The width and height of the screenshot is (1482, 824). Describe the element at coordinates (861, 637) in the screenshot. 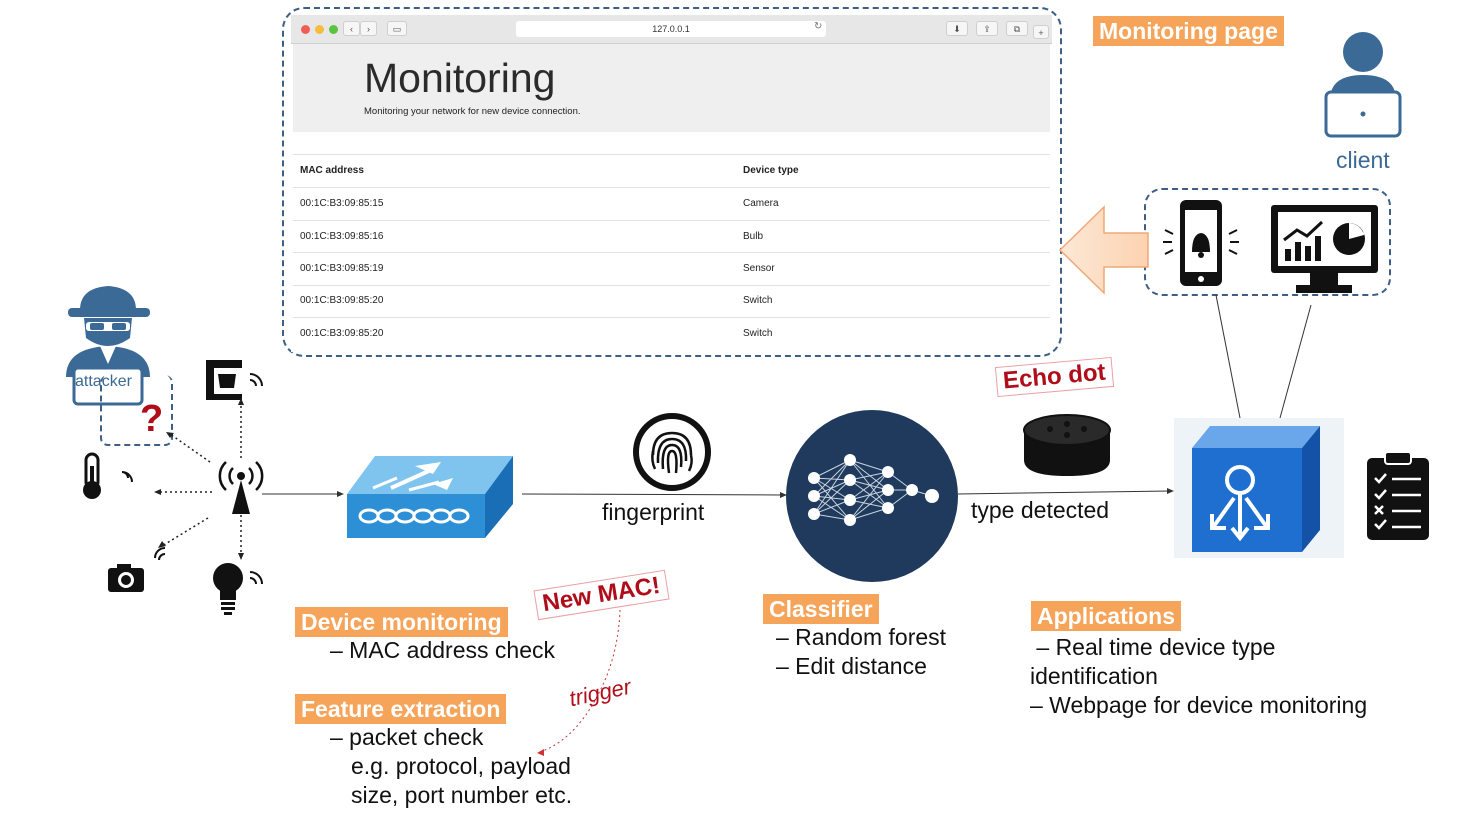

I see `classifier-item: – Random forest` at that location.